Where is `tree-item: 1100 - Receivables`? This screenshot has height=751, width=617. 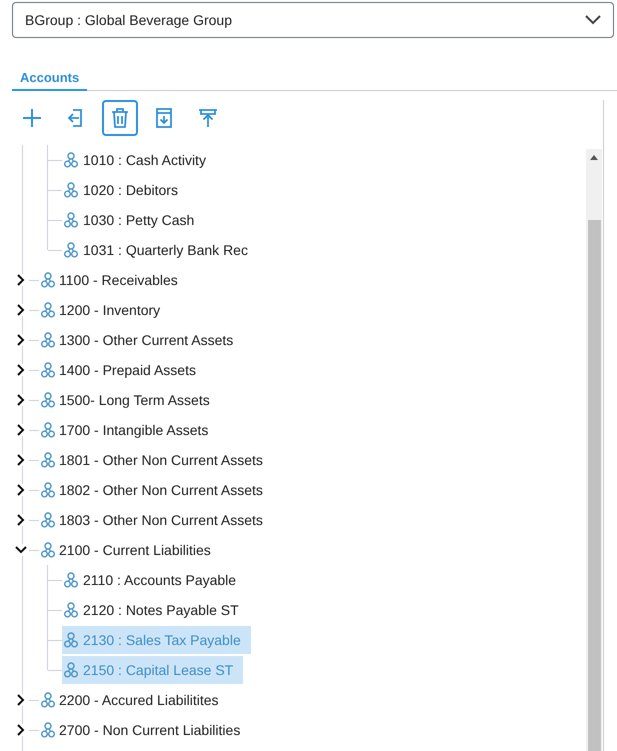
tree-item: 1100 - Receivables is located at coordinates (111, 280).